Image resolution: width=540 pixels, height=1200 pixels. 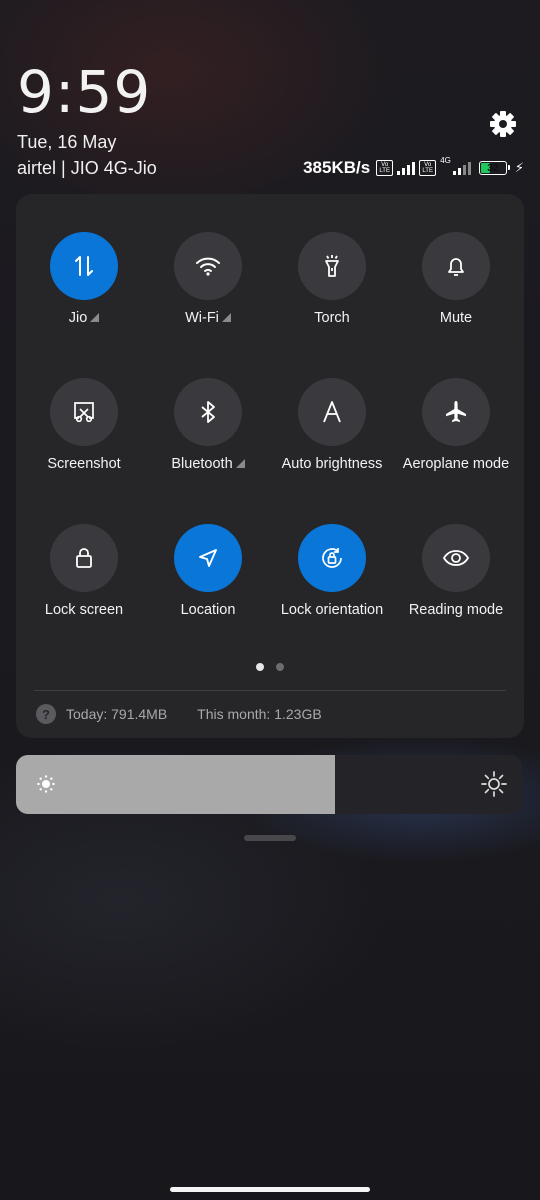 I want to click on torch-icon, so click(x=332, y=266).